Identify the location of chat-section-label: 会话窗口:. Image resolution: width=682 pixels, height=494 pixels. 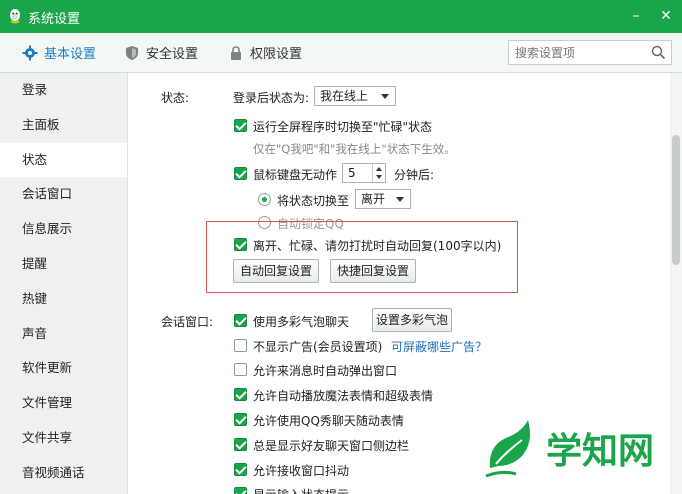
(187, 322).